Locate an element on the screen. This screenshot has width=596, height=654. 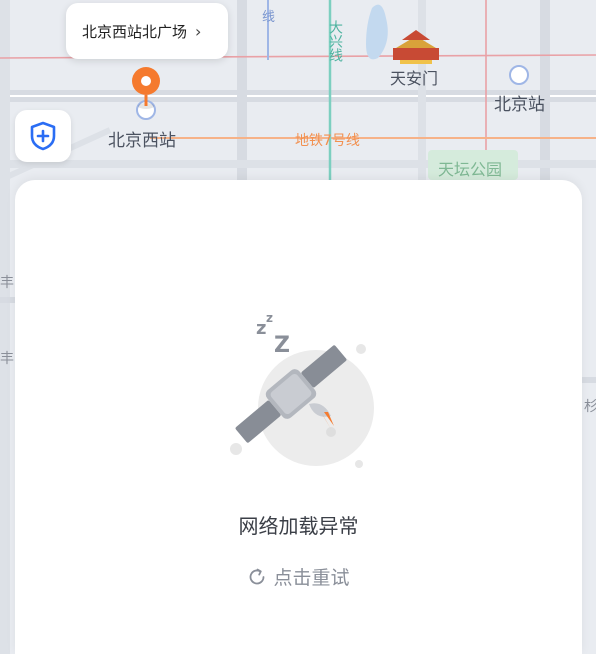
map-label-beijing-west-station: 北京西站 is located at coordinates (142, 141).